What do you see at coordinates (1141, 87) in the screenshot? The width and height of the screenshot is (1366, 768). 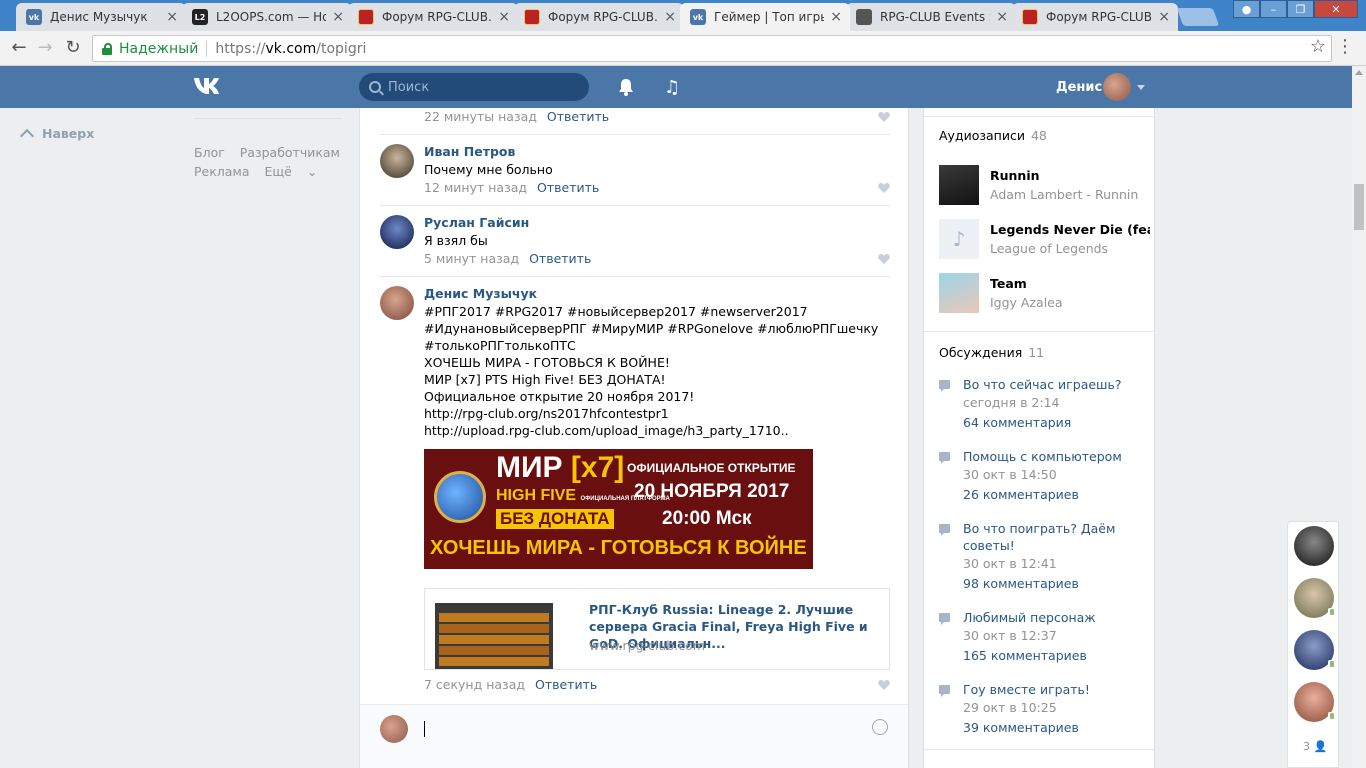 I see `chevron-down-icon` at bounding box center [1141, 87].